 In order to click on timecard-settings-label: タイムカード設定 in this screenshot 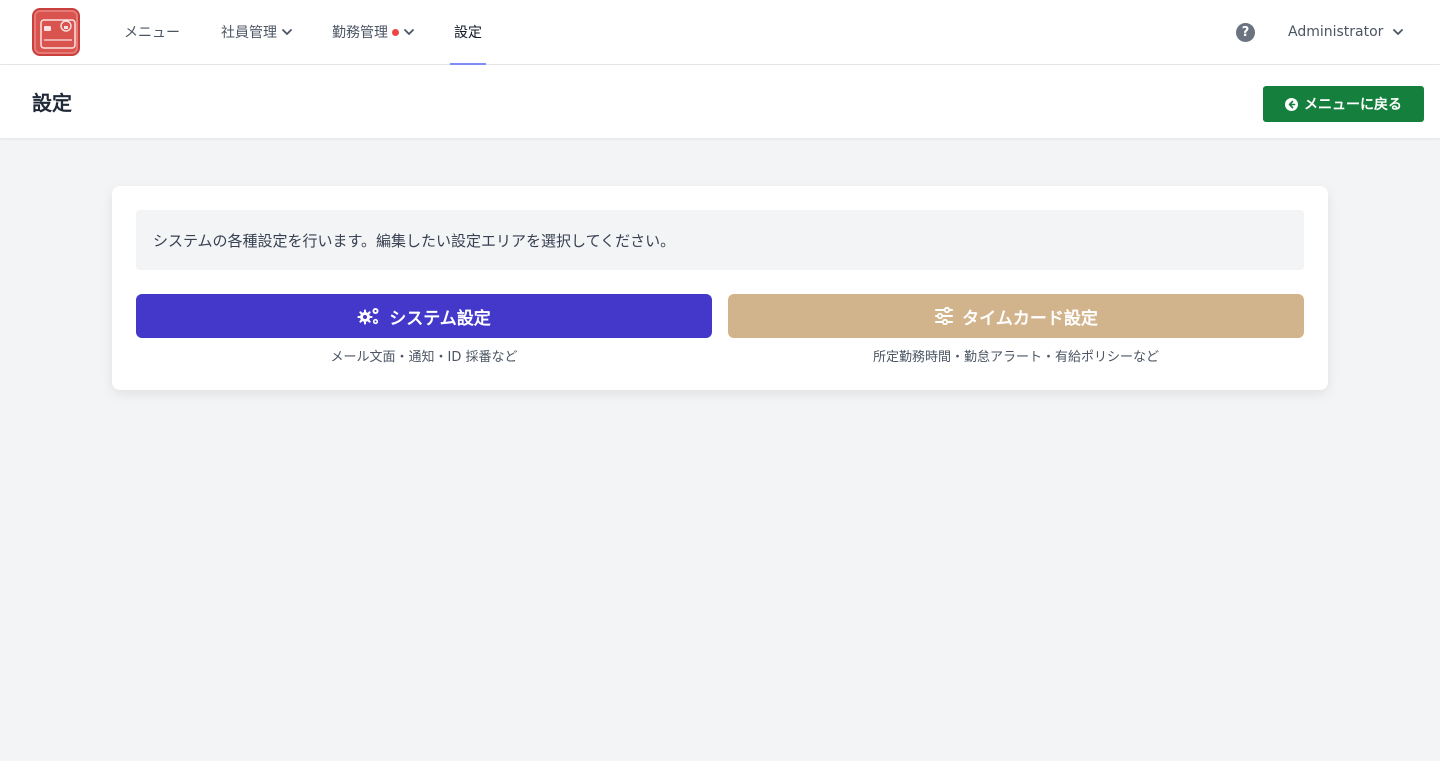, I will do `click(1030, 318)`.